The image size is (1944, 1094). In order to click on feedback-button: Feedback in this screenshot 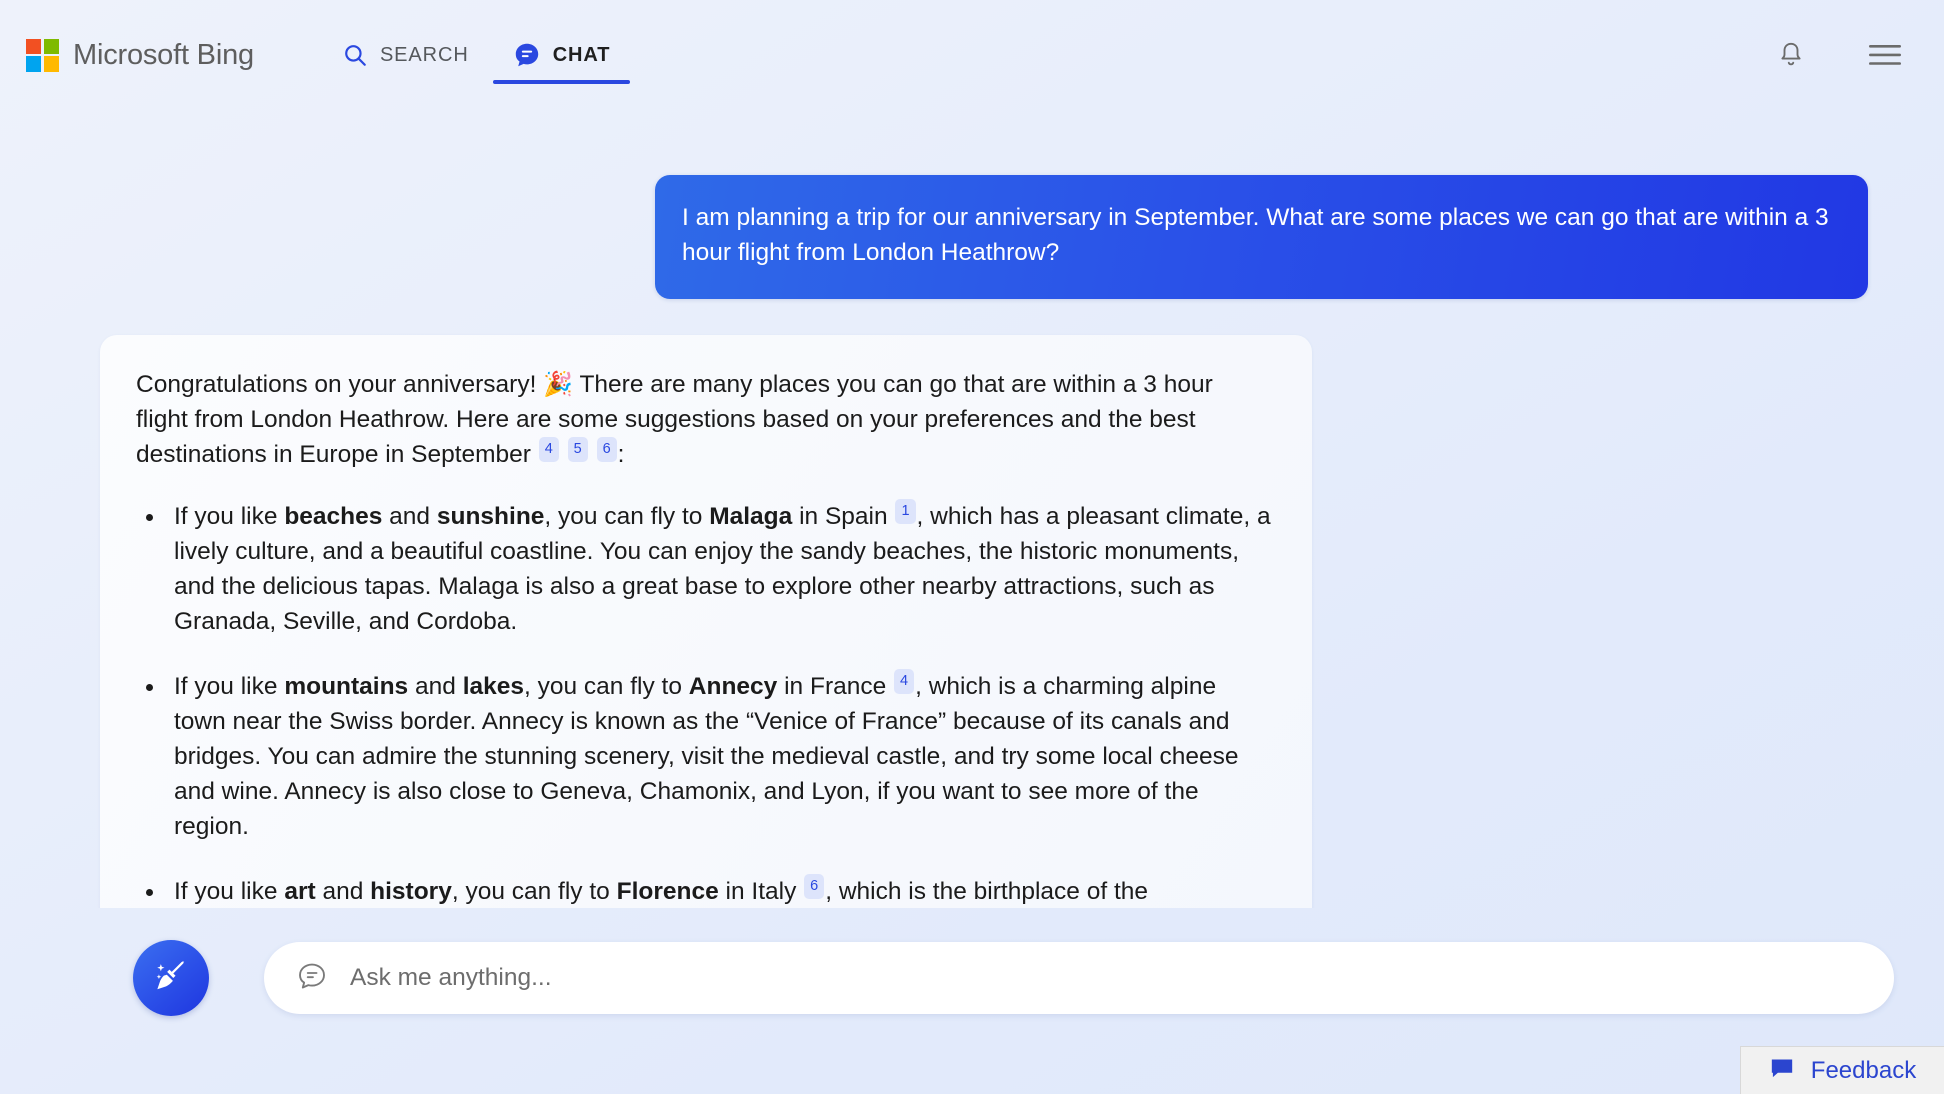, I will do `click(1842, 1070)`.